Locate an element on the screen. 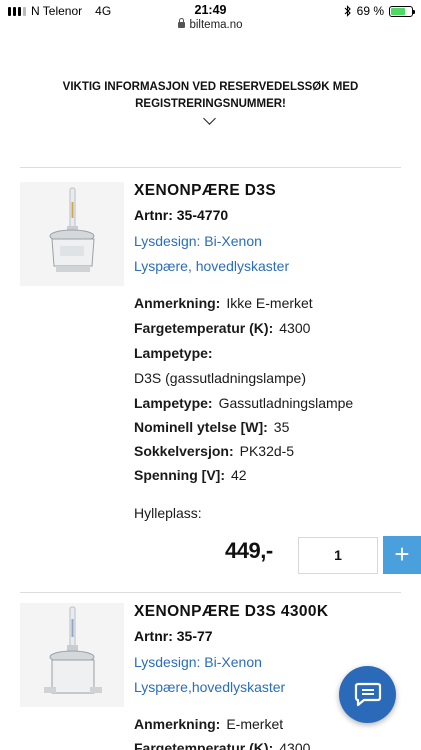 Image resolution: width=421 pixels, height=750 pixels. lock-icon is located at coordinates (182, 23).